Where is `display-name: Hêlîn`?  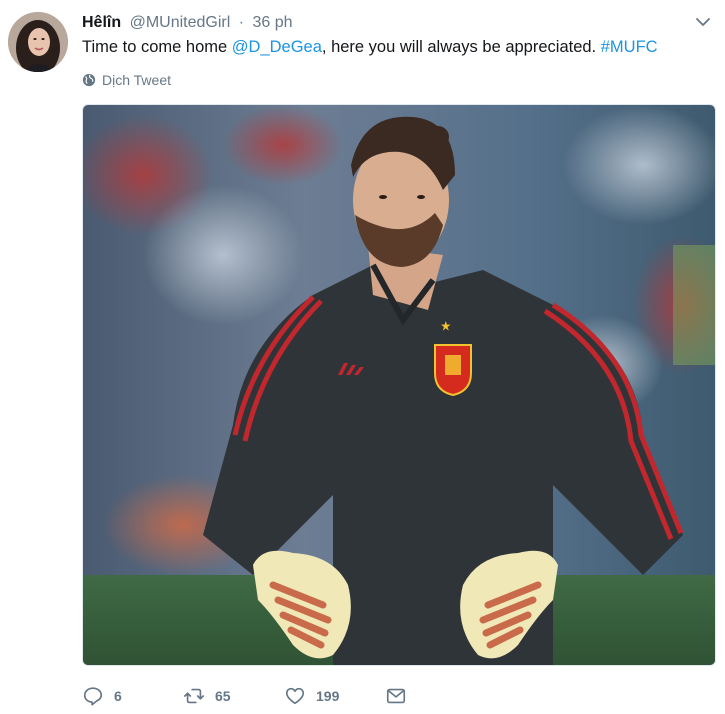
display-name: Hêlîn is located at coordinates (101, 22).